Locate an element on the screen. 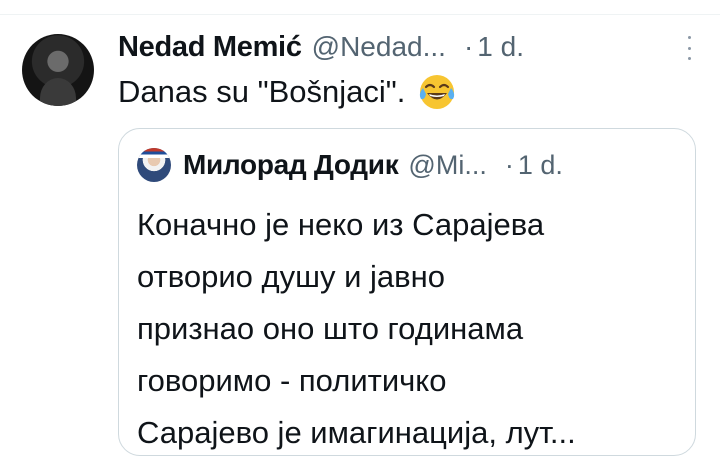  face-with-tears-of-joy-icon is located at coordinates (437, 92).